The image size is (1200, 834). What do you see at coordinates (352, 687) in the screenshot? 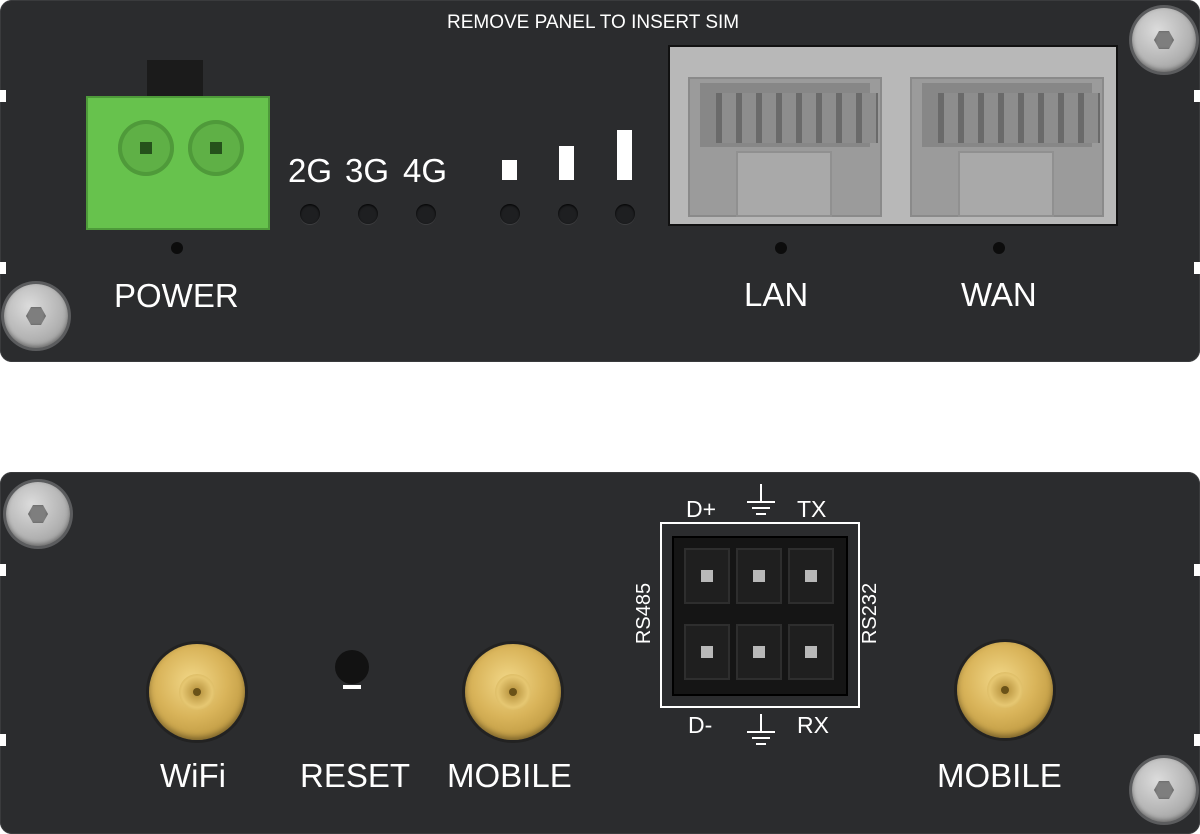
I see `reset-marker-icon` at bounding box center [352, 687].